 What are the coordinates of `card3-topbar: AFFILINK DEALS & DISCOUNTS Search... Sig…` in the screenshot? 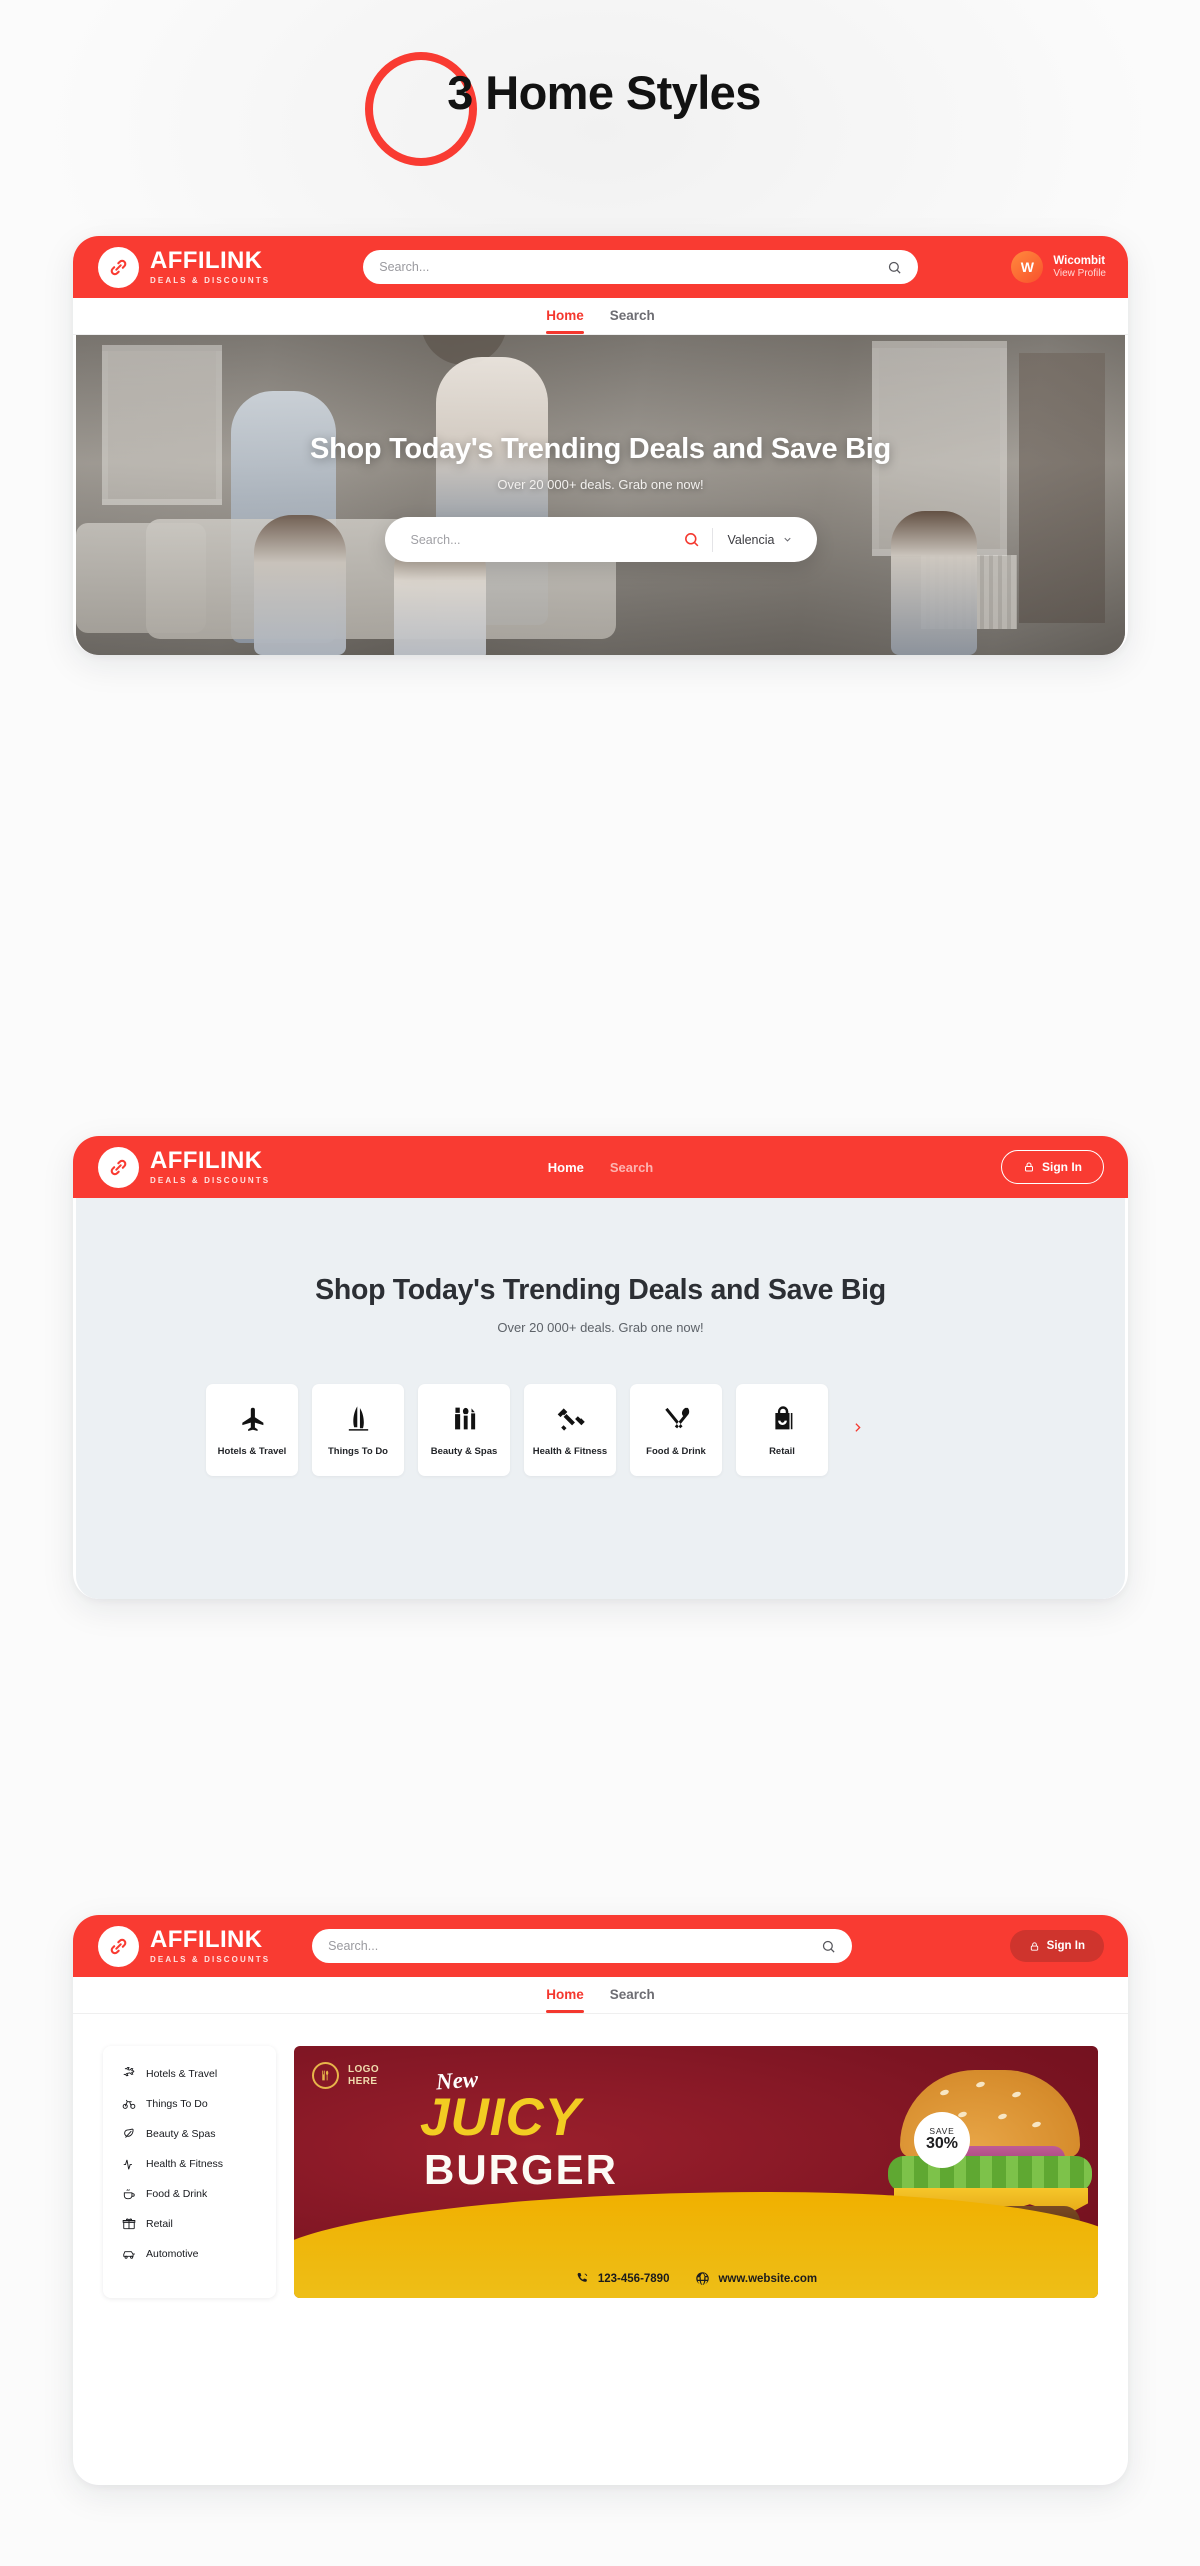 It's located at (600, 1946).